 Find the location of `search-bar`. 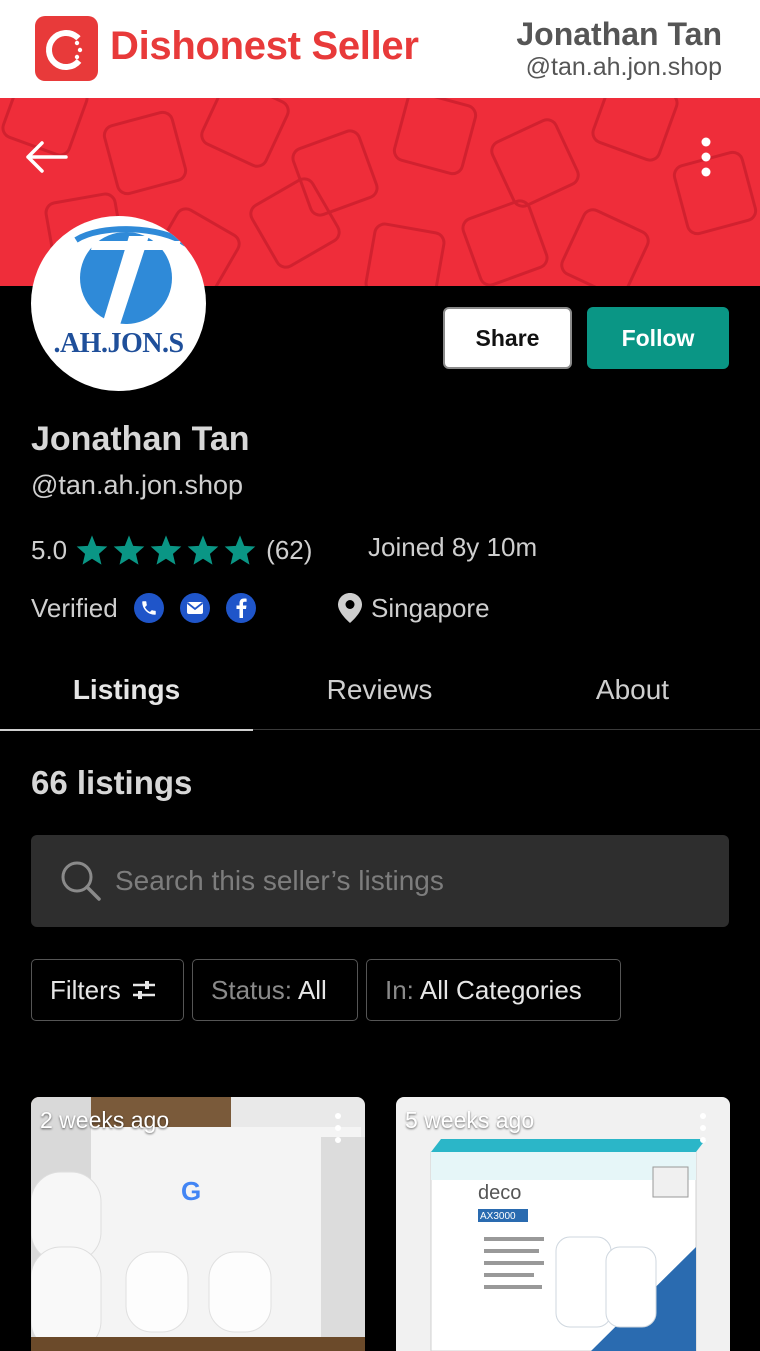

search-bar is located at coordinates (380, 881).